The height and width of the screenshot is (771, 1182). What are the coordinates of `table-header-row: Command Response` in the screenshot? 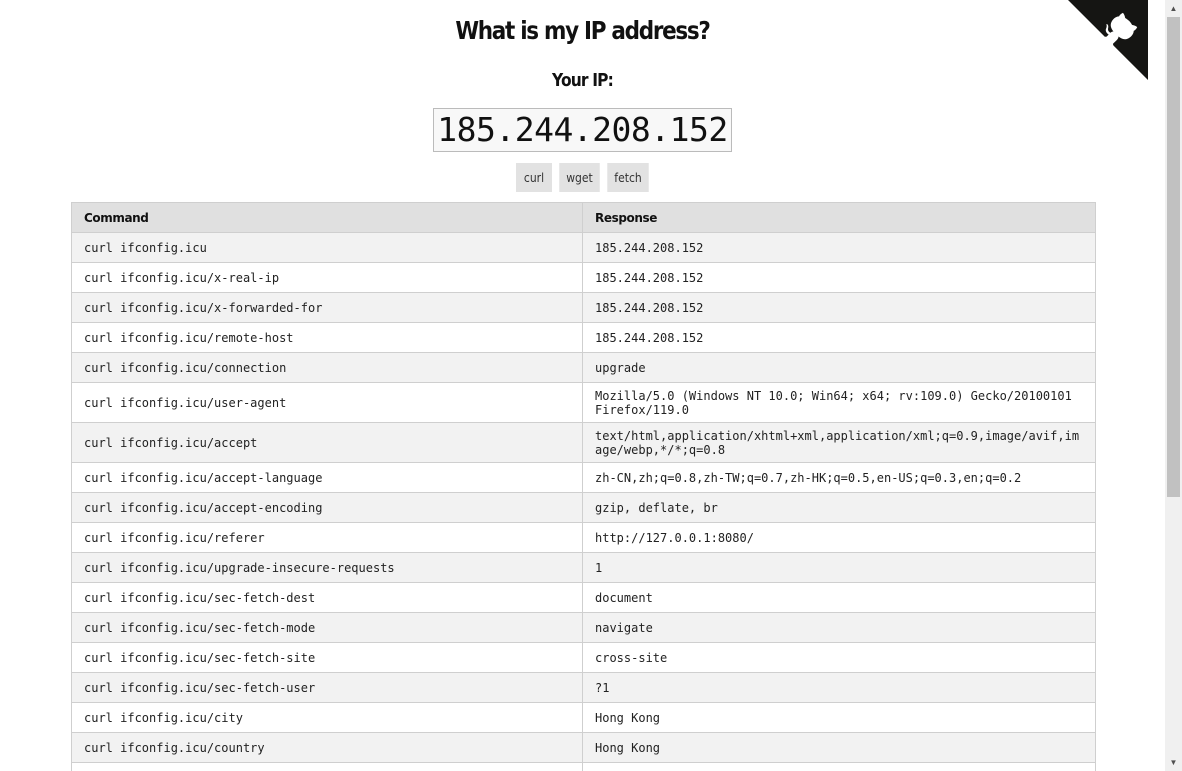 It's located at (583, 217).